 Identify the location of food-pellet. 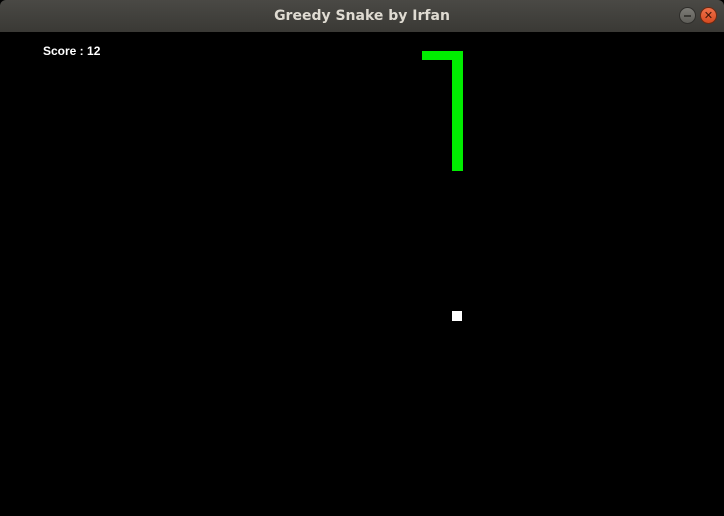
(457, 316).